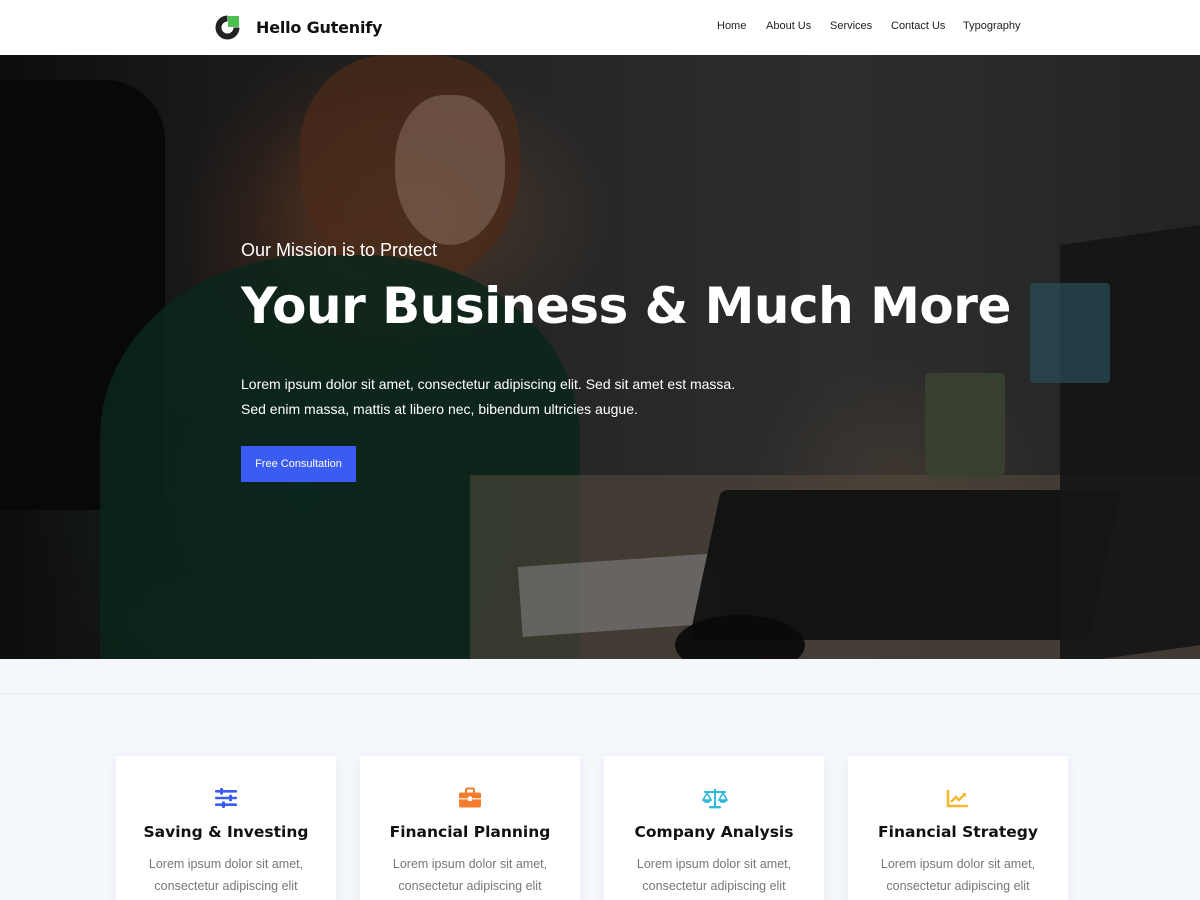 Image resolution: width=1200 pixels, height=900 pixels. What do you see at coordinates (731, 26) in the screenshot?
I see `nav-item-home: Home` at bounding box center [731, 26].